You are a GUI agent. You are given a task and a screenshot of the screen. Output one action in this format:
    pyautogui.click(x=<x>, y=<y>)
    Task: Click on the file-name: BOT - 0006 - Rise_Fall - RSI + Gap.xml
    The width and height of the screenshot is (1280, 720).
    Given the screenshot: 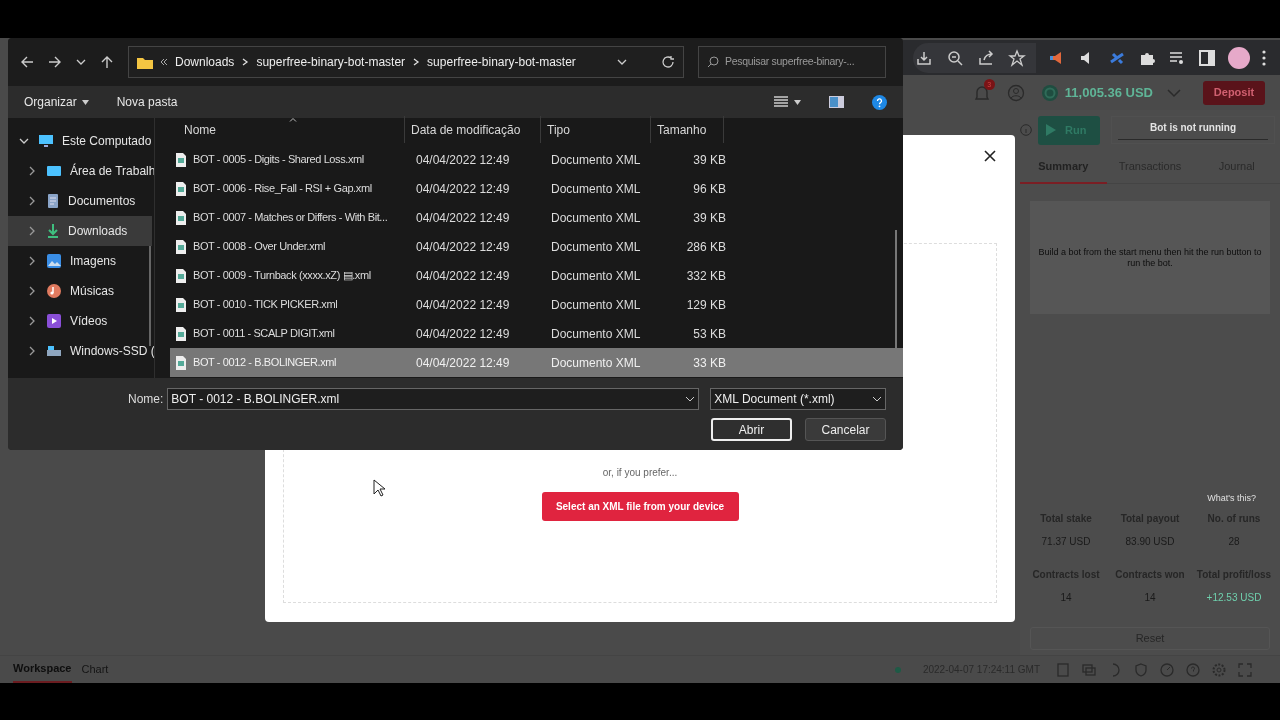 What is the action you would take?
    pyautogui.click(x=282, y=189)
    